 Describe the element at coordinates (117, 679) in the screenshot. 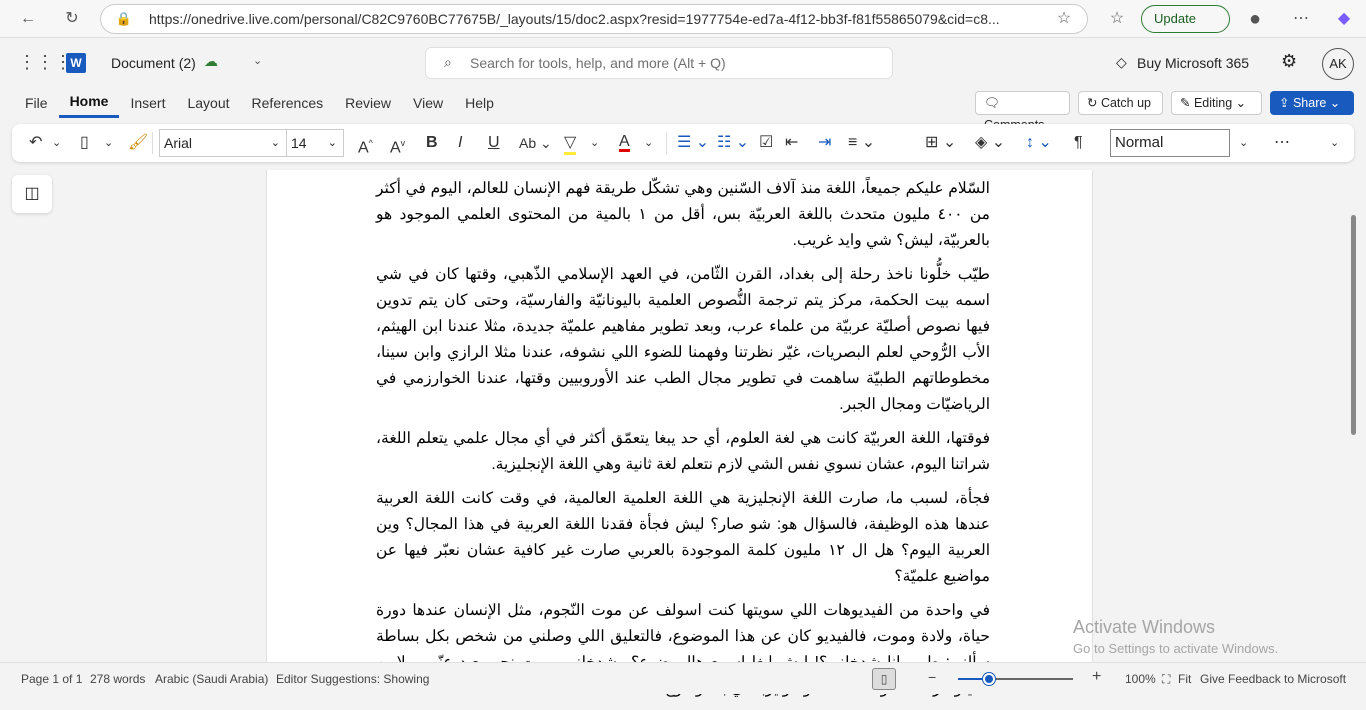

I see `word-count: 278 words` at that location.